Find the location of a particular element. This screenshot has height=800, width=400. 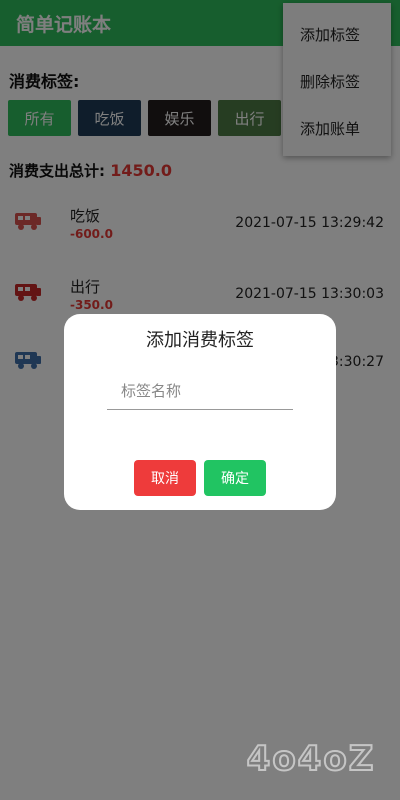

svg-text: 4o4oZ is located at coordinates (311, 759).